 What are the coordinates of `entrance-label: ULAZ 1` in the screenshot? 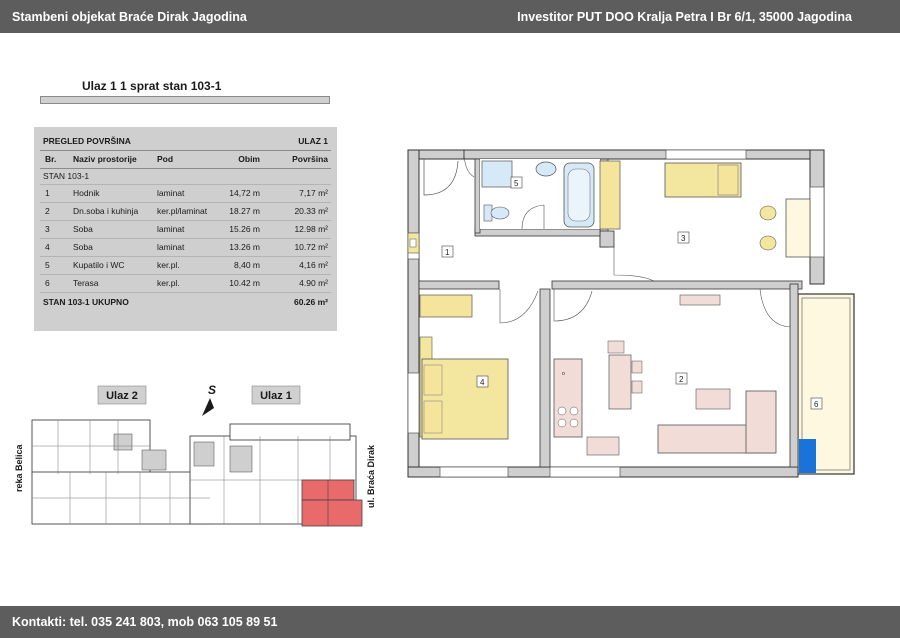 It's located at (297, 142).